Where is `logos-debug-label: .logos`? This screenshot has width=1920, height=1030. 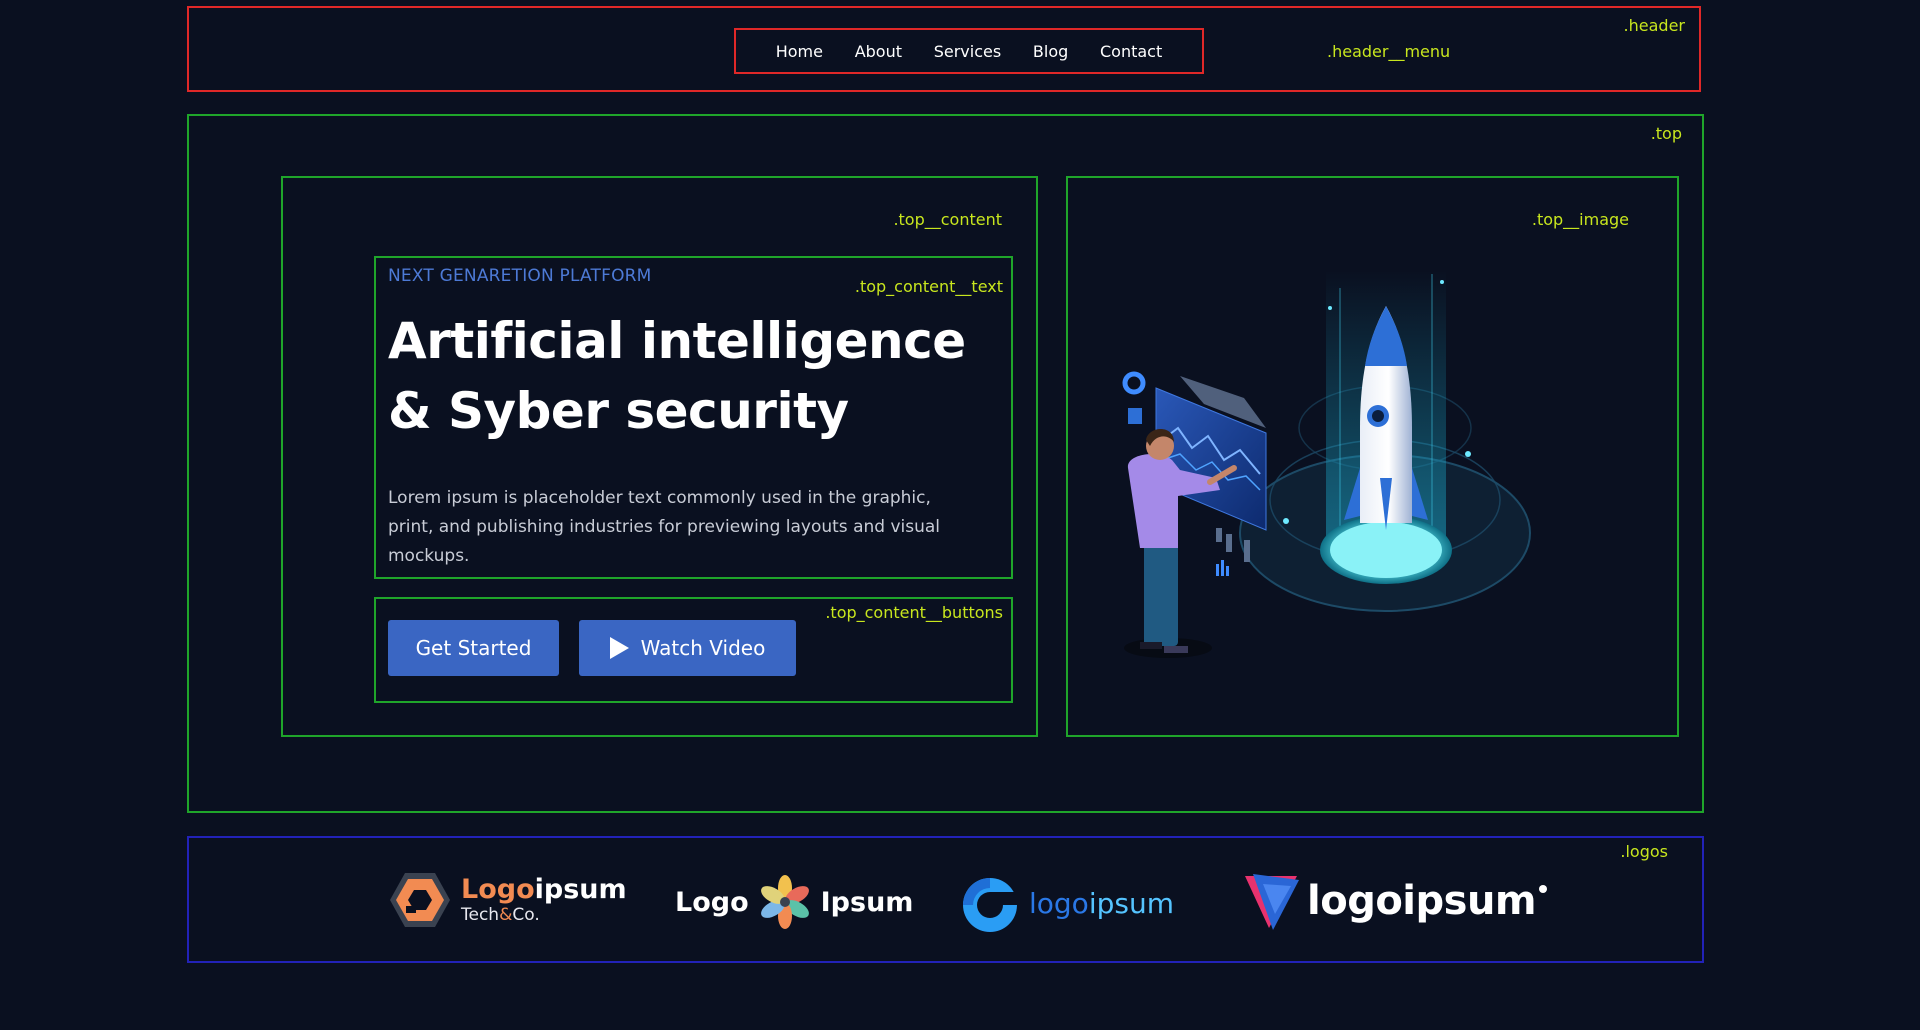 logos-debug-label: .logos is located at coordinates (1644, 851).